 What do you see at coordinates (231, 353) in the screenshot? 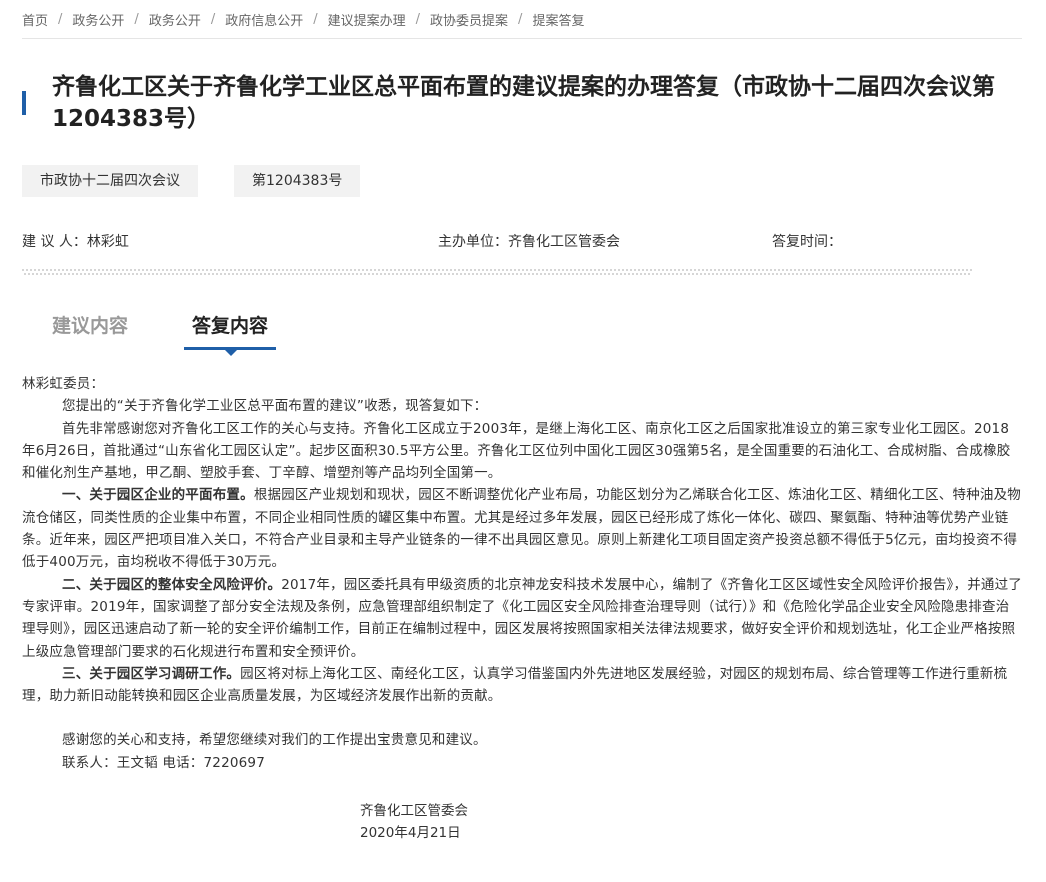
I see `active-tab-arrow-icon` at bounding box center [231, 353].